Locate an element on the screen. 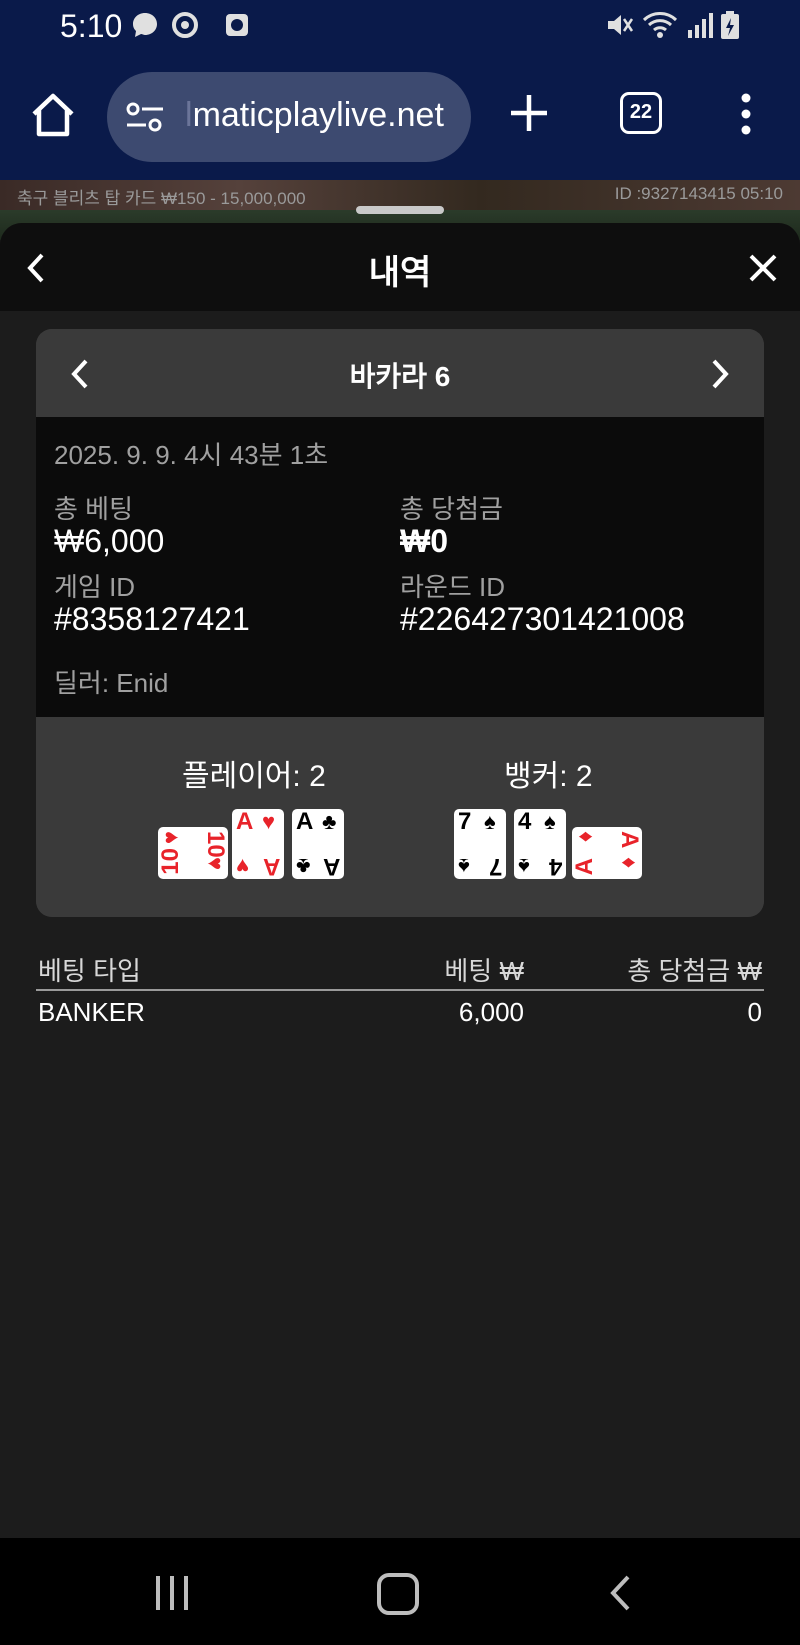 This screenshot has height=1645, width=800. banker-card-2: 4 ♠ ♠ 4 is located at coordinates (540, 844).